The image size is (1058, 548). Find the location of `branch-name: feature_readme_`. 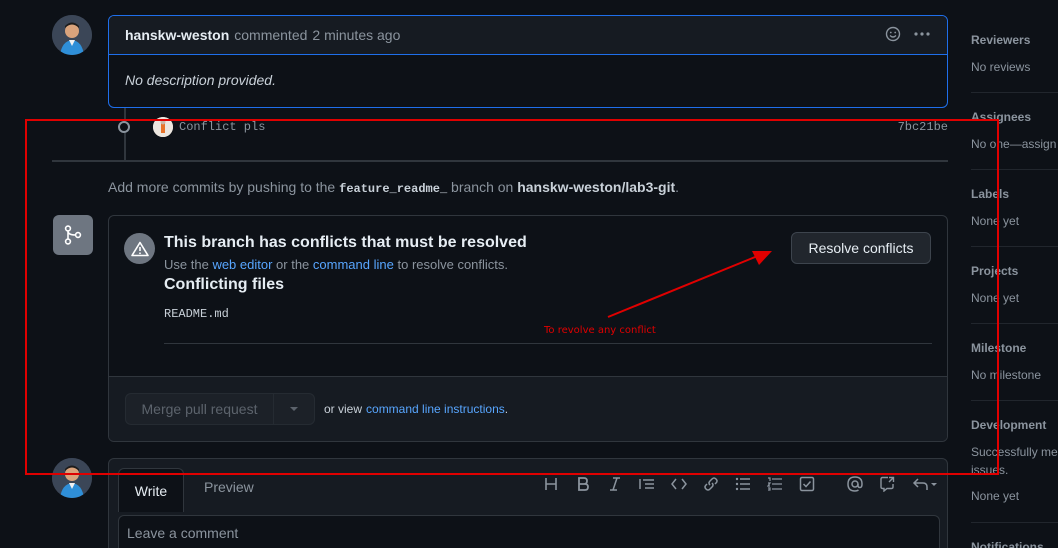

branch-name: feature_readme_ is located at coordinates (393, 189).